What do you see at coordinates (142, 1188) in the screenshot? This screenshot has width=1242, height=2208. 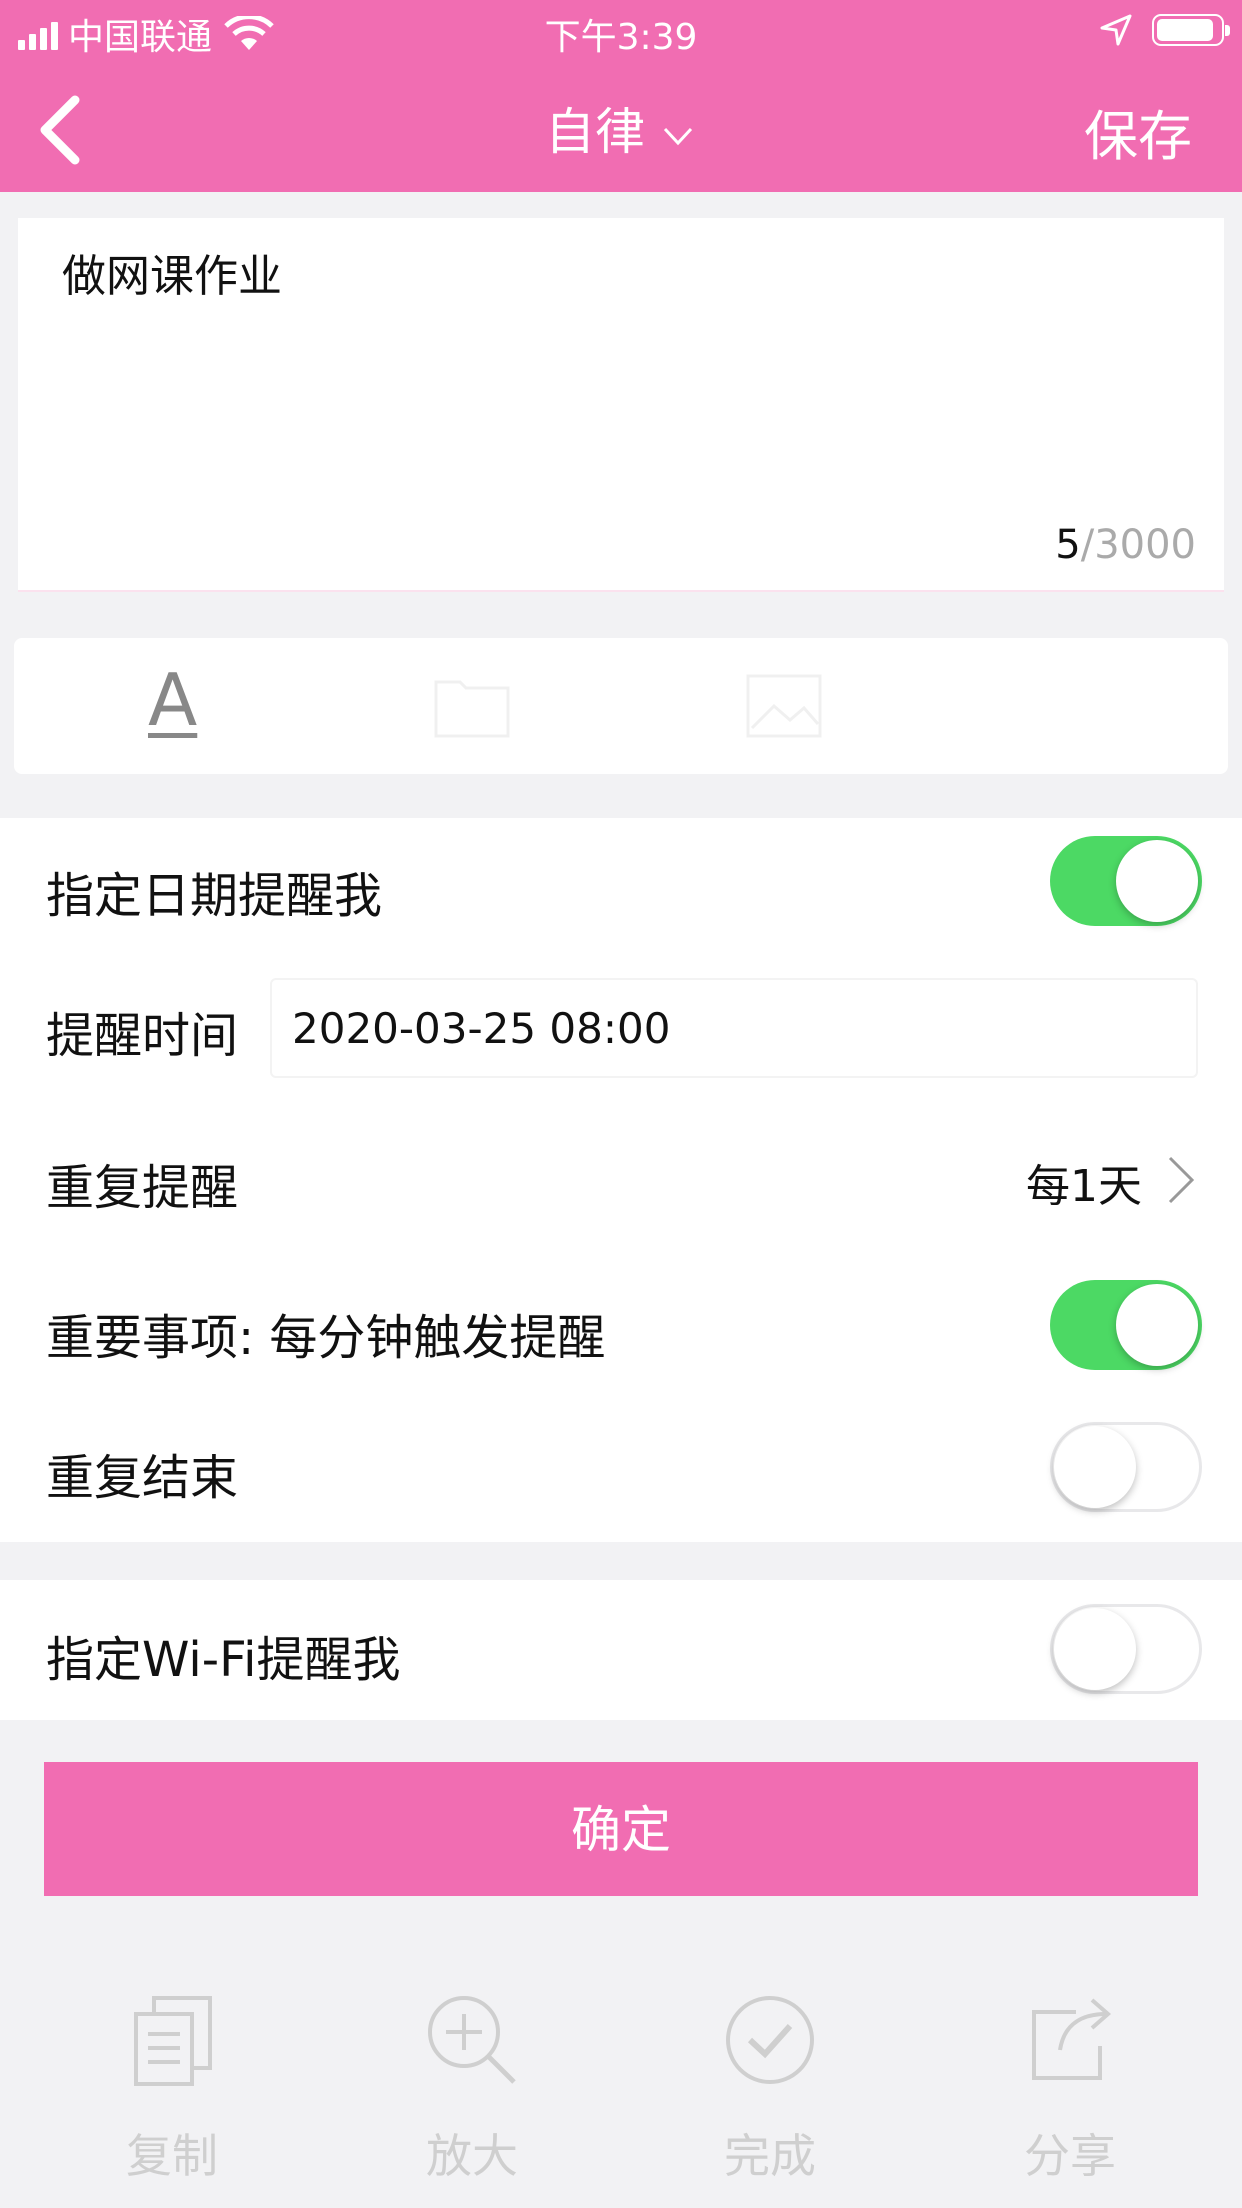 I see `repeat-label: 重复提醒` at bounding box center [142, 1188].